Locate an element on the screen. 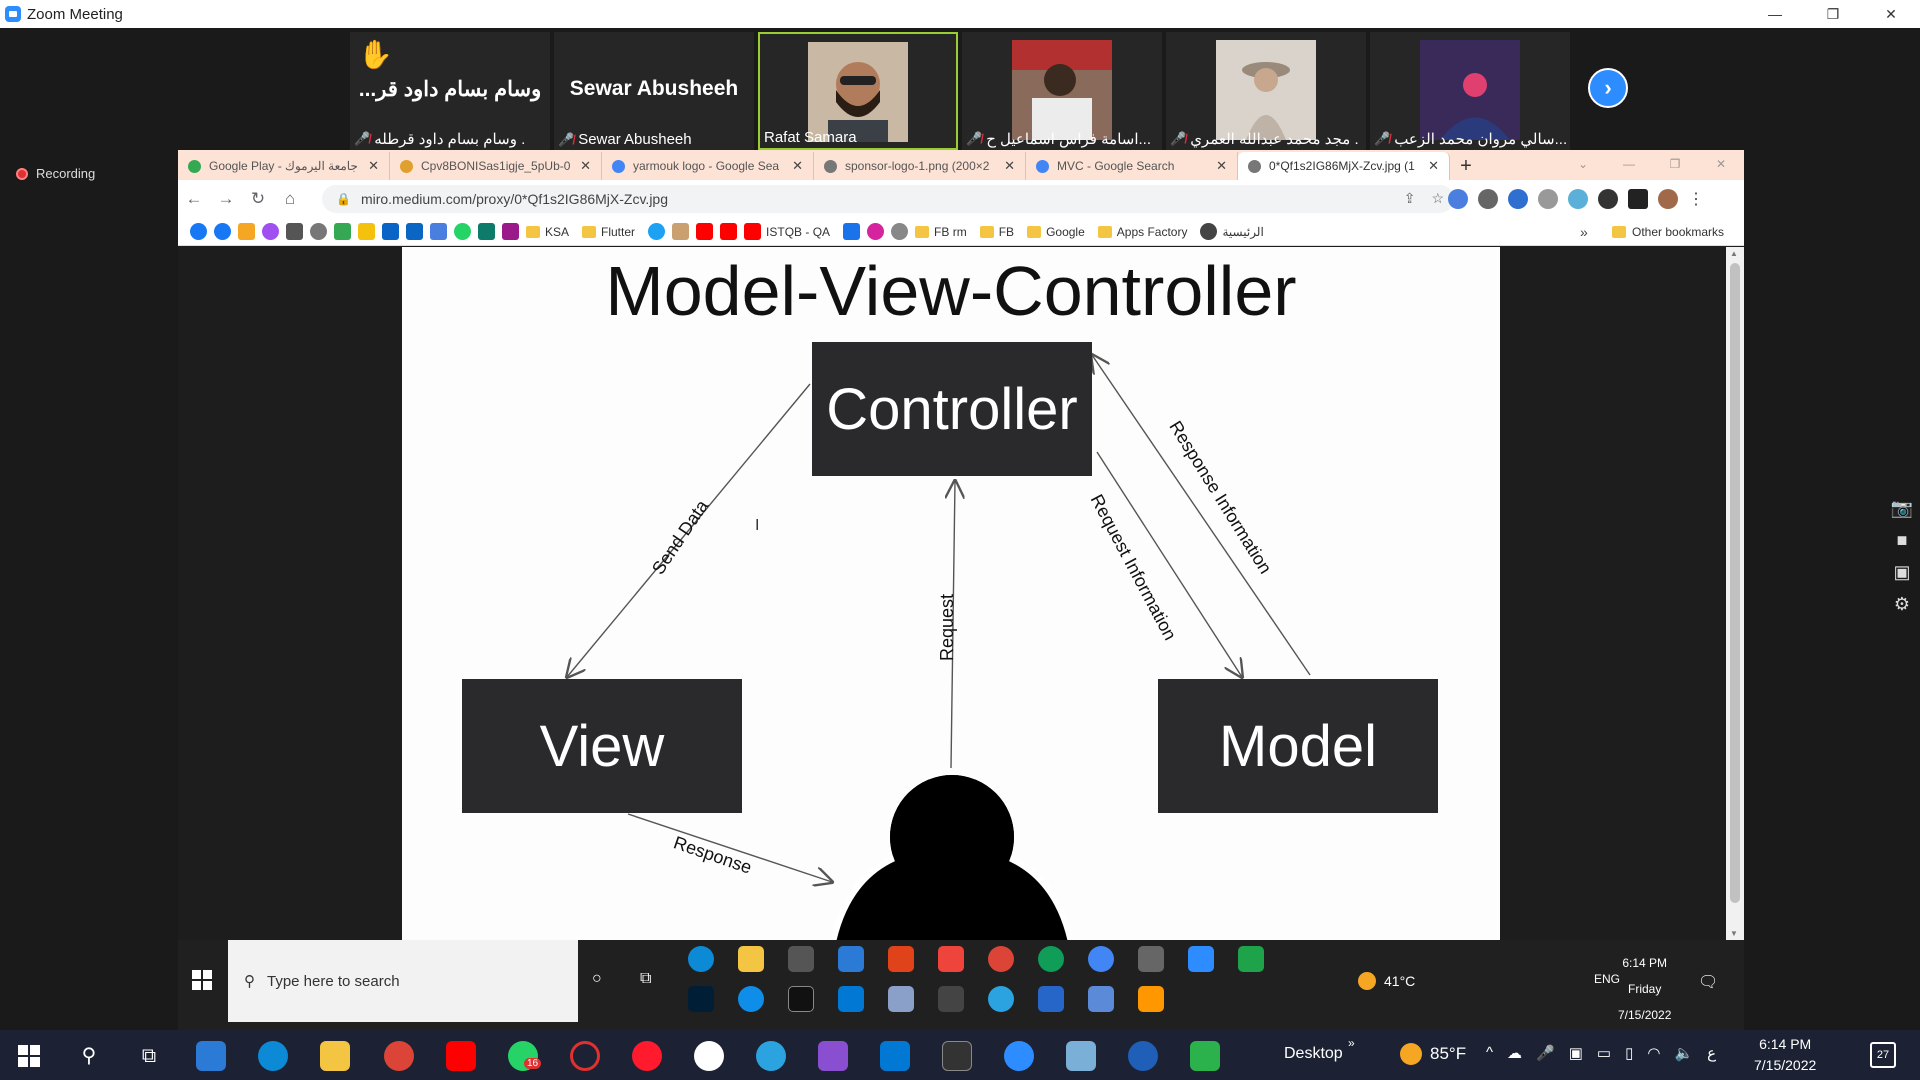 This screenshot has height=1080, width=1920. screen-app-icon is located at coordinates (957, 1056).